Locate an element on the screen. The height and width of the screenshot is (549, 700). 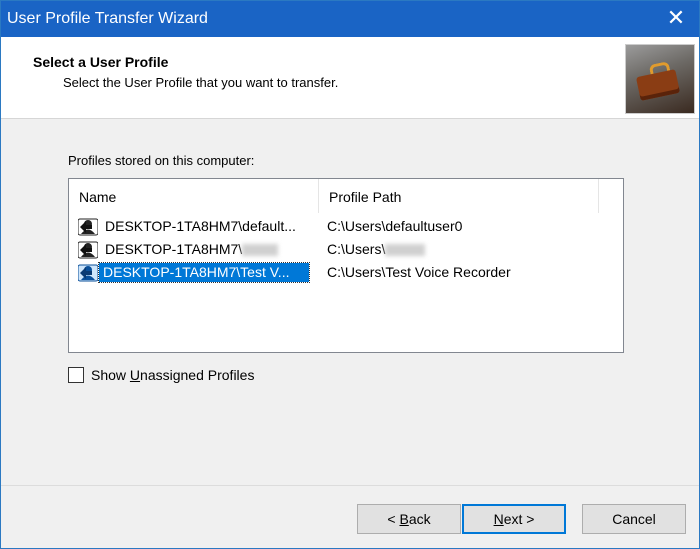
button-accelerator: B is located at coordinates (404, 519).